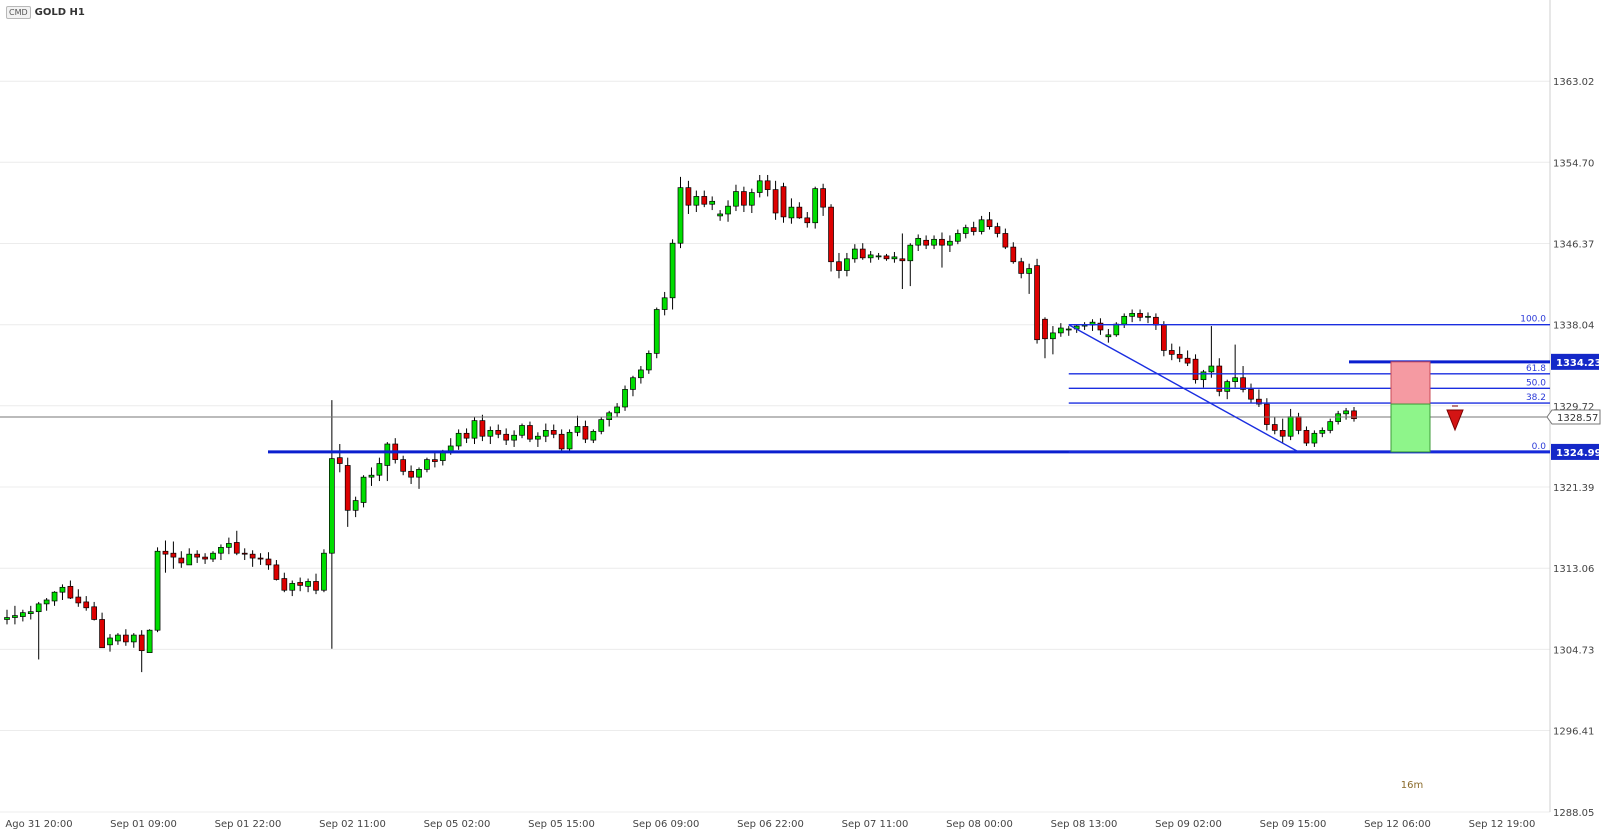  What do you see at coordinates (1293, 824) in the screenshot?
I see `x-tick-label: Sep 09 15:00` at bounding box center [1293, 824].